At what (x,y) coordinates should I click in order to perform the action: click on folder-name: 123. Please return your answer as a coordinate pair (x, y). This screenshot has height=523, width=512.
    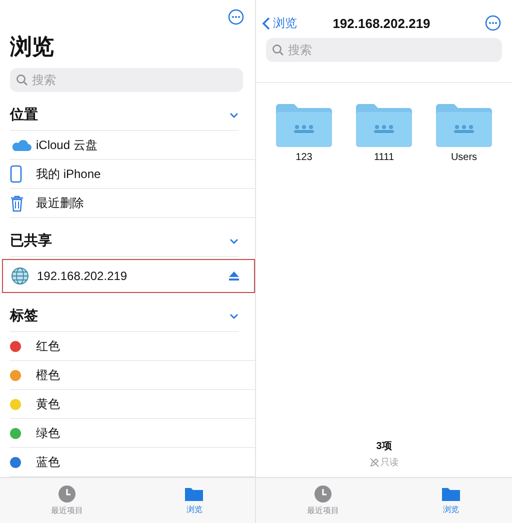
    Looking at the image, I should click on (304, 157).